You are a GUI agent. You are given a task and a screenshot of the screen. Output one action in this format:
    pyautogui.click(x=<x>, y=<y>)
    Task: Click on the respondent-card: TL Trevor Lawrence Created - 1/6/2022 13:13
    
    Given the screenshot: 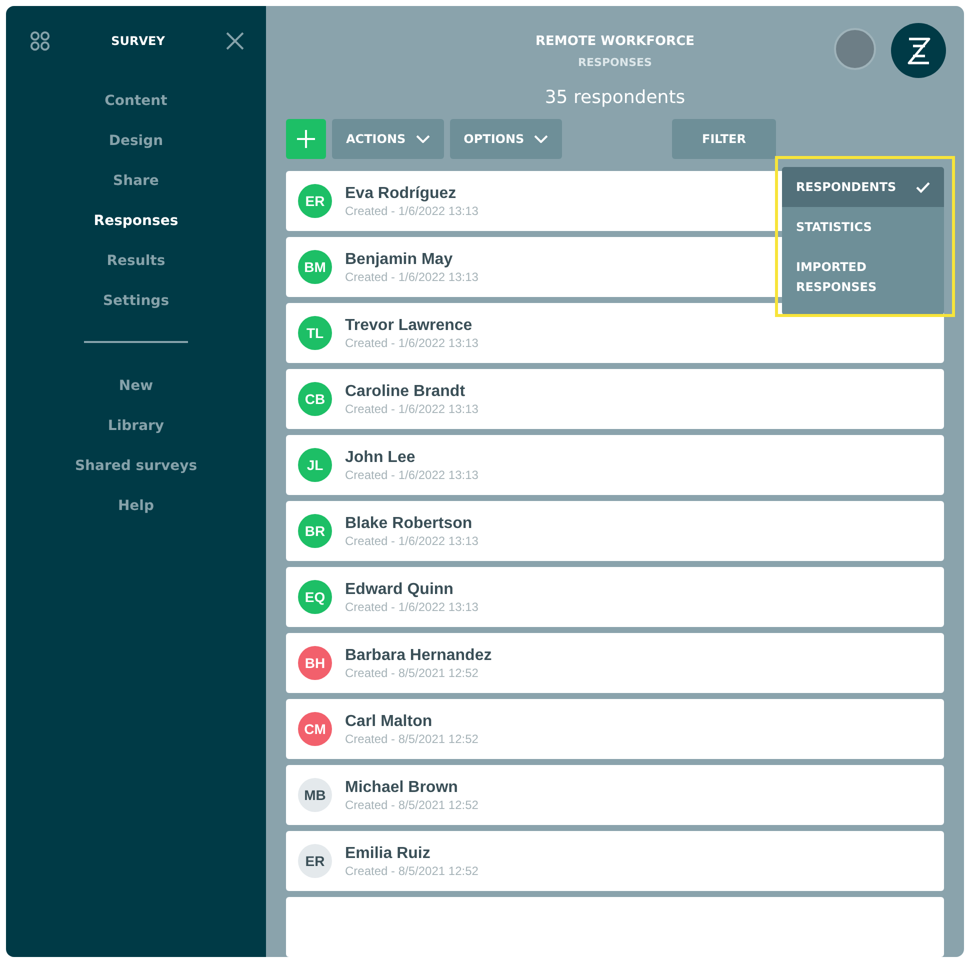 What is the action you would take?
    pyautogui.click(x=615, y=333)
    